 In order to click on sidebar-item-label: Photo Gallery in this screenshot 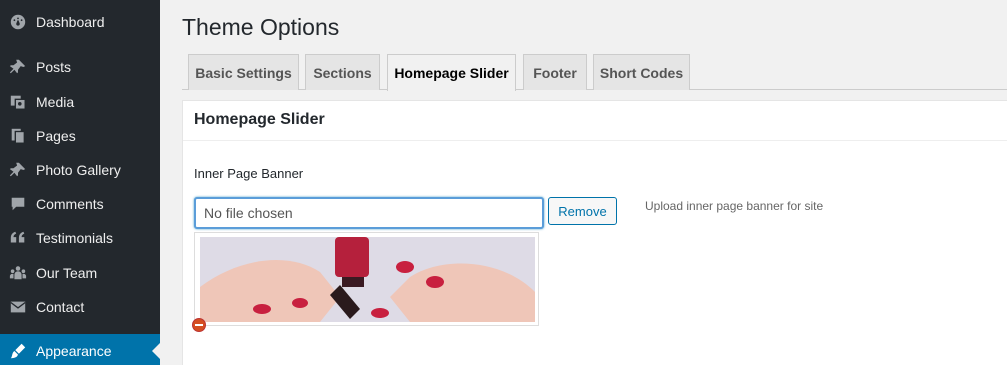, I will do `click(78, 170)`.